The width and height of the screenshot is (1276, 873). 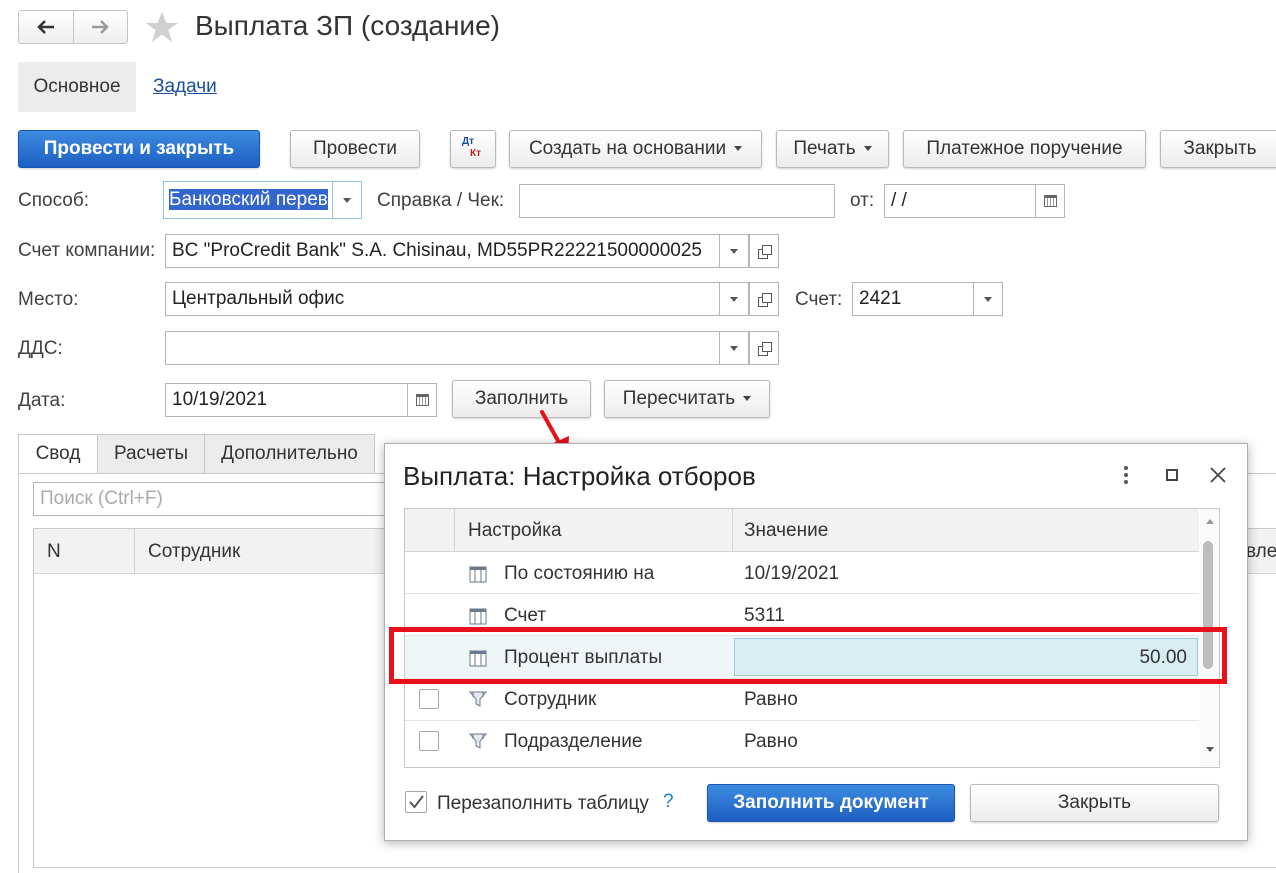 What do you see at coordinates (476, 153) in the screenshot?
I see `kt-label: Кт` at bounding box center [476, 153].